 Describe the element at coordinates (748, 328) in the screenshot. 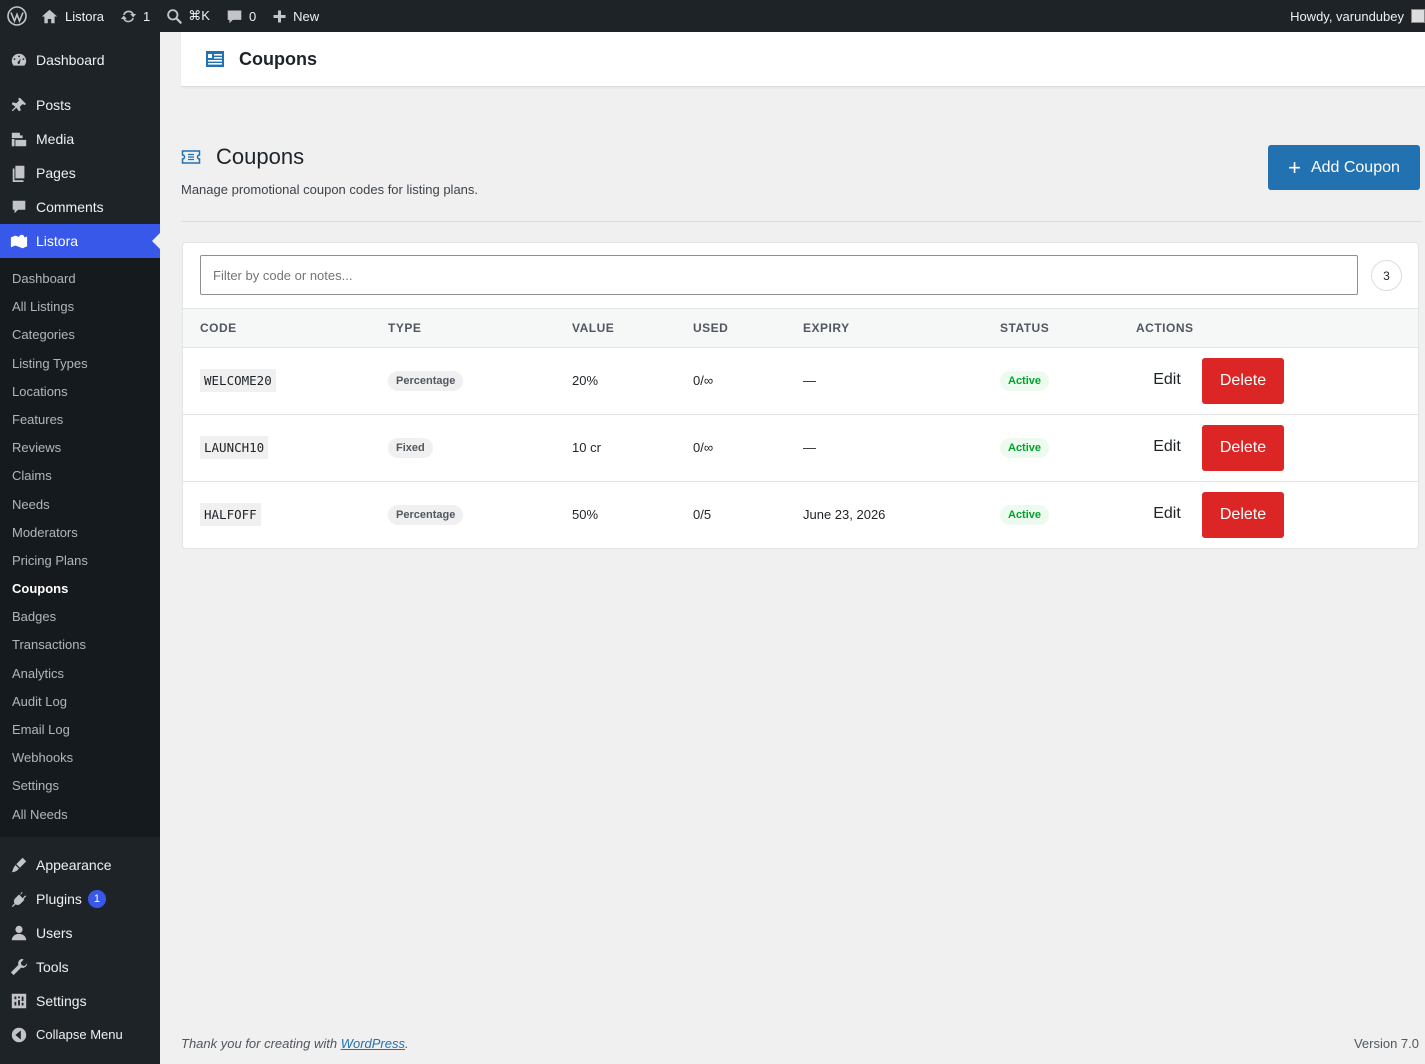

I see `col-used: USED` at that location.